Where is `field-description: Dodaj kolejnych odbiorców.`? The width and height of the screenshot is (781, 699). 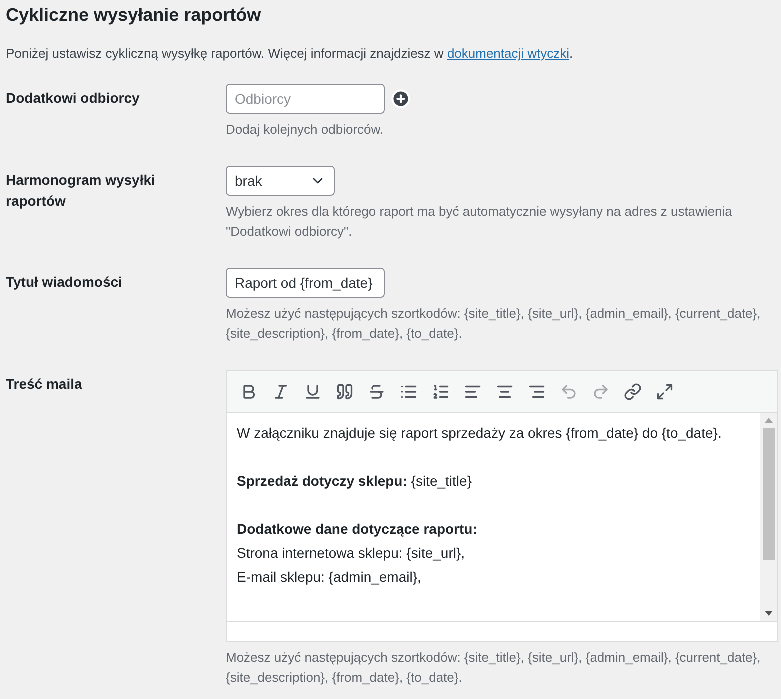
field-description: Dodaj kolejnych odbiorców. is located at coordinates (305, 130).